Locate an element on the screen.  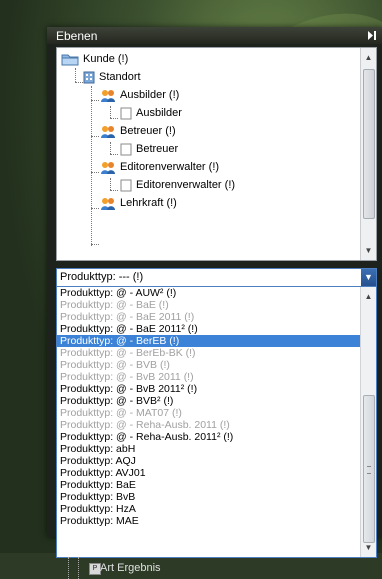
tree-item-betreuer: Betreuer is located at coordinates (149, 149).